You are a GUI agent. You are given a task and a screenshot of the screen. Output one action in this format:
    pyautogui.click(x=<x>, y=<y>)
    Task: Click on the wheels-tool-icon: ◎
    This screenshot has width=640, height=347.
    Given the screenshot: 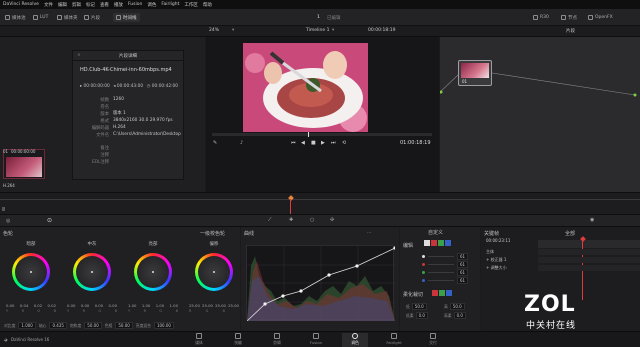 What is the action you would take?
    pyautogui.click(x=8, y=221)
    